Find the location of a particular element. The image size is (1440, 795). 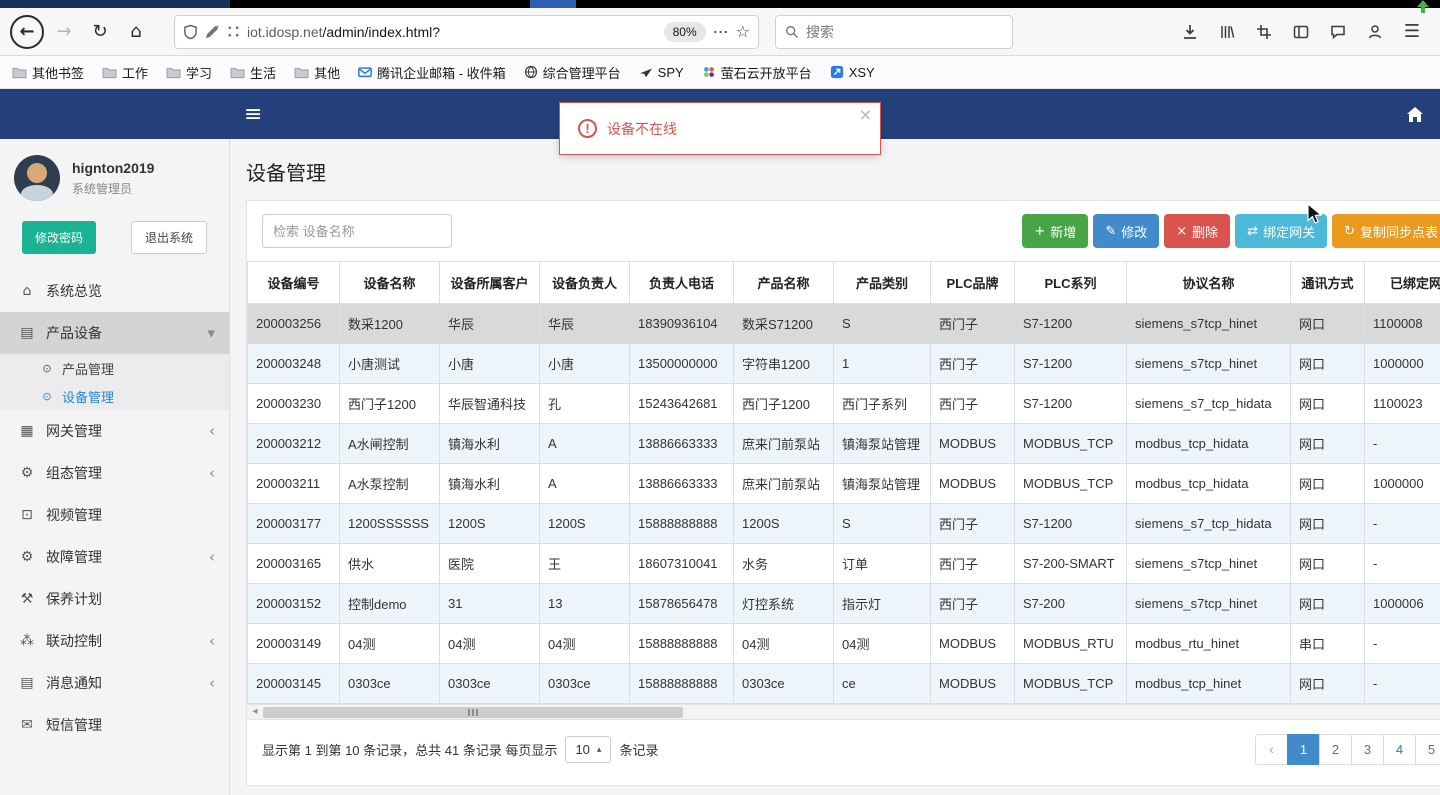

sidebar-subitem-device-manage: ⊙ 设备管理 is located at coordinates (114, 396).